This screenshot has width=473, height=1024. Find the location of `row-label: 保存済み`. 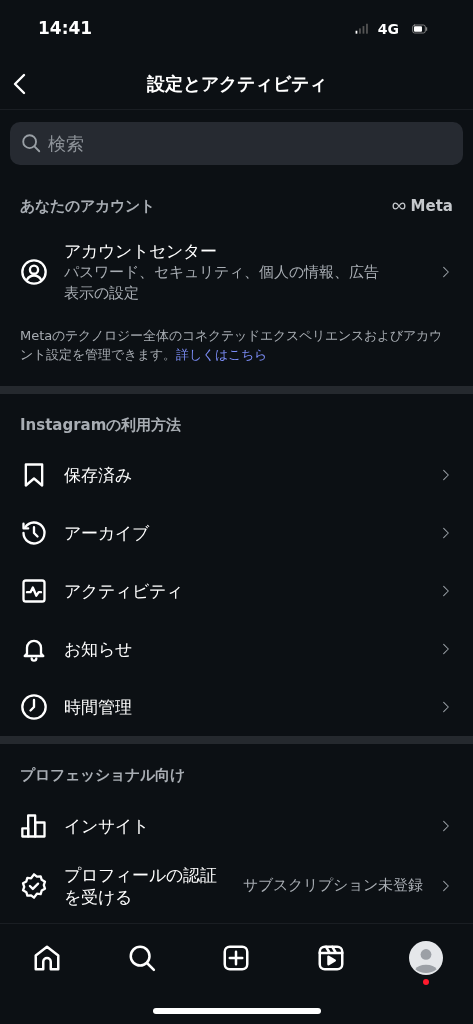

row-label: 保存済み is located at coordinates (98, 475).